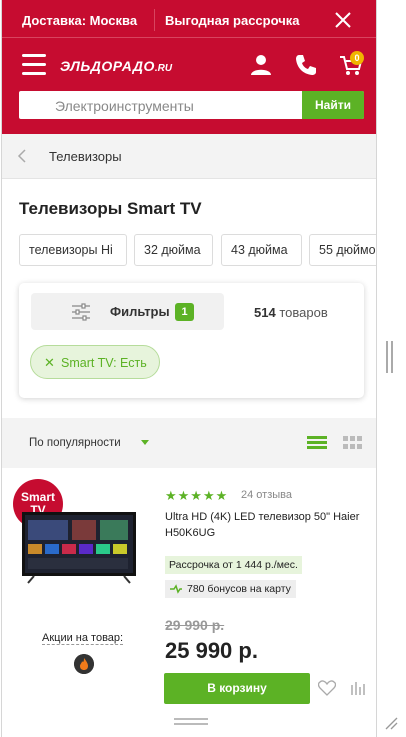 Image resolution: width=406 pixels, height=737 pixels. What do you see at coordinates (391, 723) in the screenshot?
I see `resize-grip-icon` at bounding box center [391, 723].